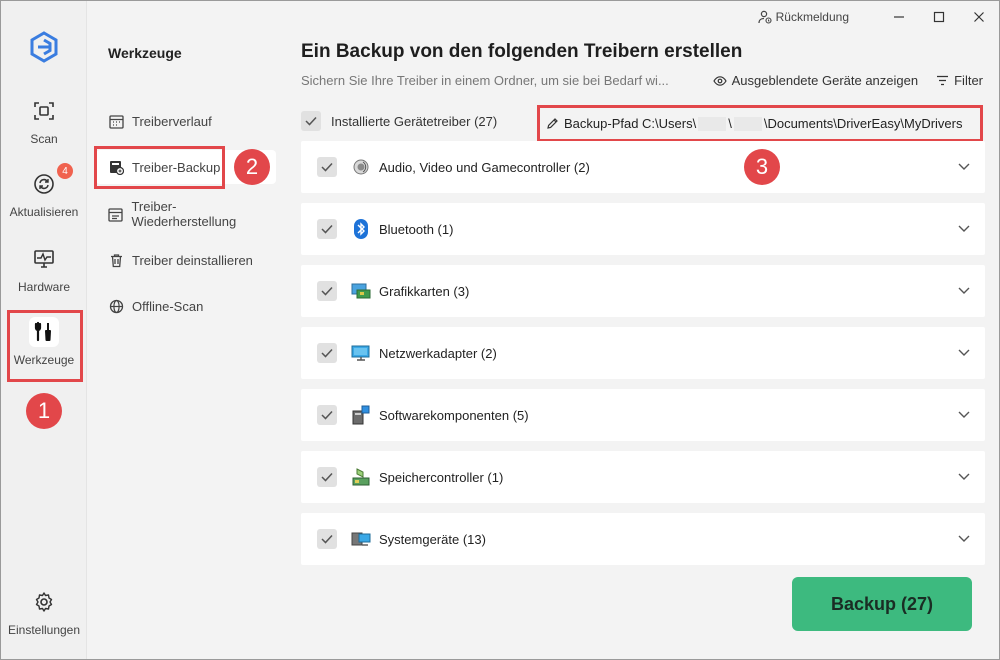 This screenshot has height=660, width=1000. I want to click on backup-path-suffix: \Documents\DriverEasy\MyDrivers, so click(863, 123).